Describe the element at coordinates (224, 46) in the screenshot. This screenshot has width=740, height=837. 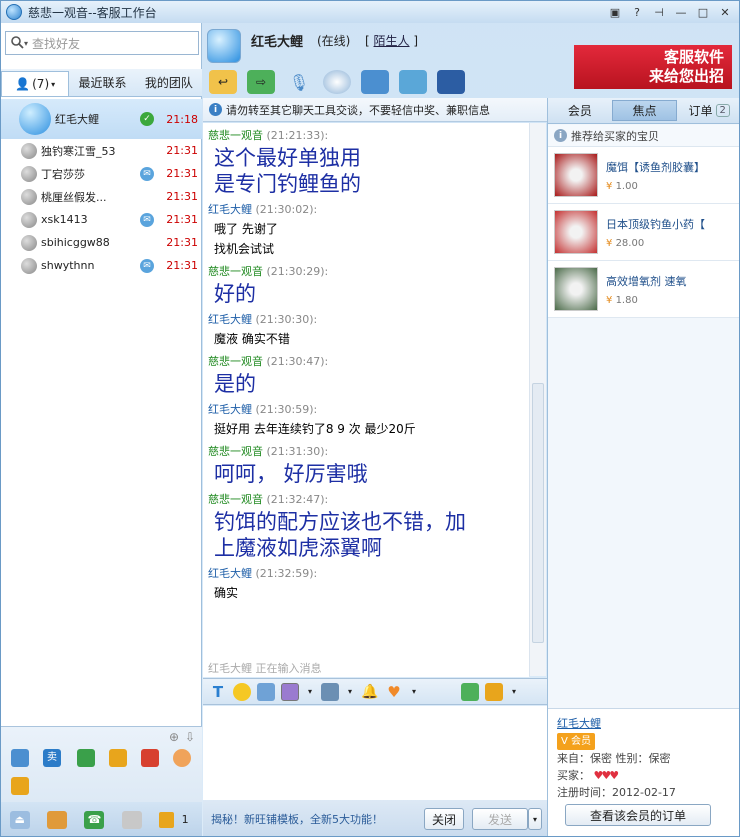
I see `avatar` at that location.